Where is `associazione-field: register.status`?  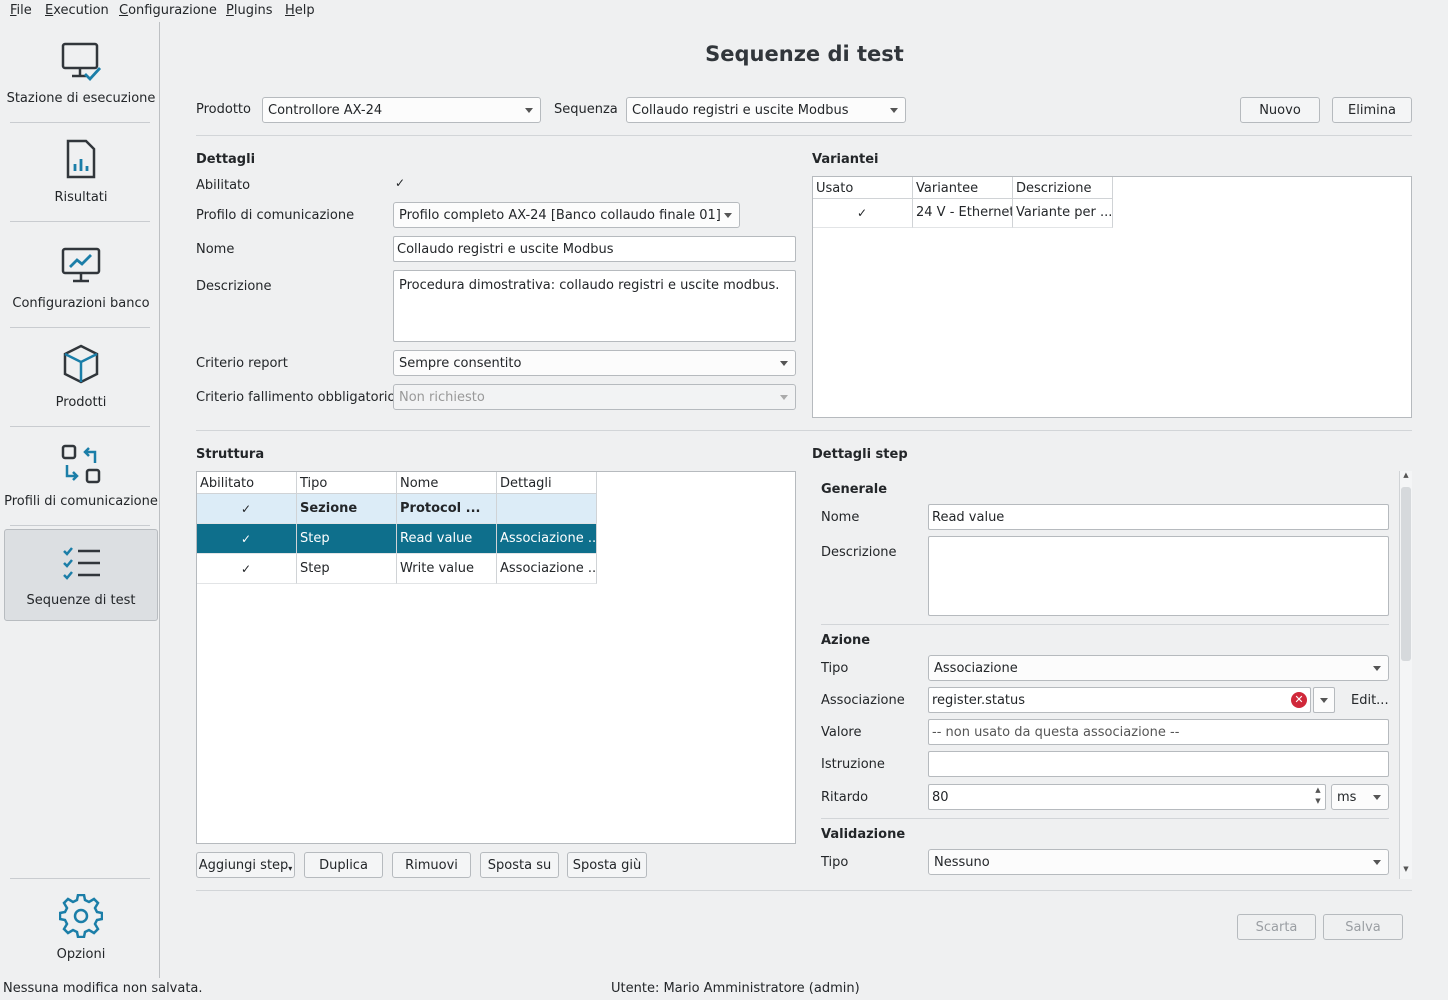 associazione-field: register.status is located at coordinates (1119, 700).